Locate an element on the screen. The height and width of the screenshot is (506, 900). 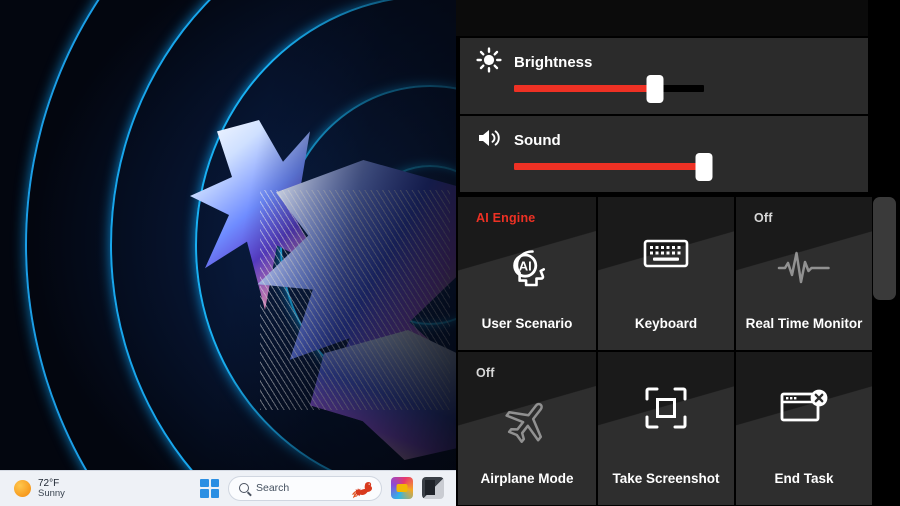
brightness-slider-fill is located at coordinates (584, 88).